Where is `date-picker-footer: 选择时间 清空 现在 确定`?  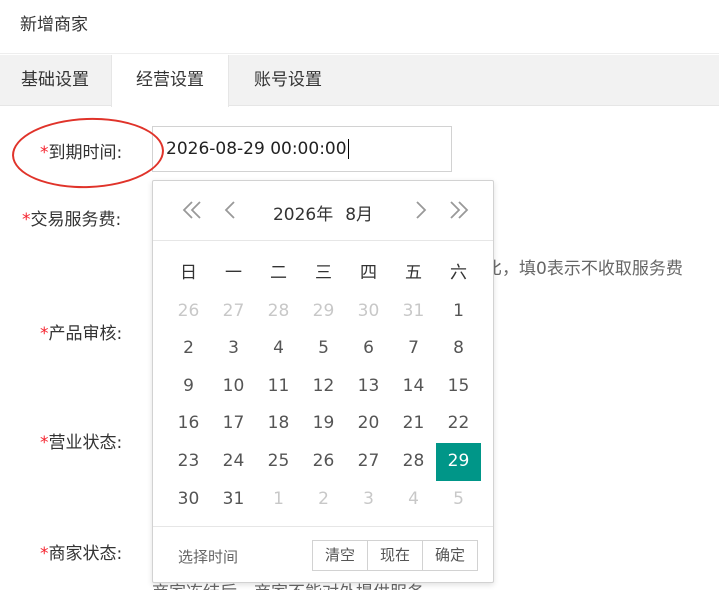
date-picker-footer: 选择时间 清空 现在 确定 is located at coordinates (323, 554).